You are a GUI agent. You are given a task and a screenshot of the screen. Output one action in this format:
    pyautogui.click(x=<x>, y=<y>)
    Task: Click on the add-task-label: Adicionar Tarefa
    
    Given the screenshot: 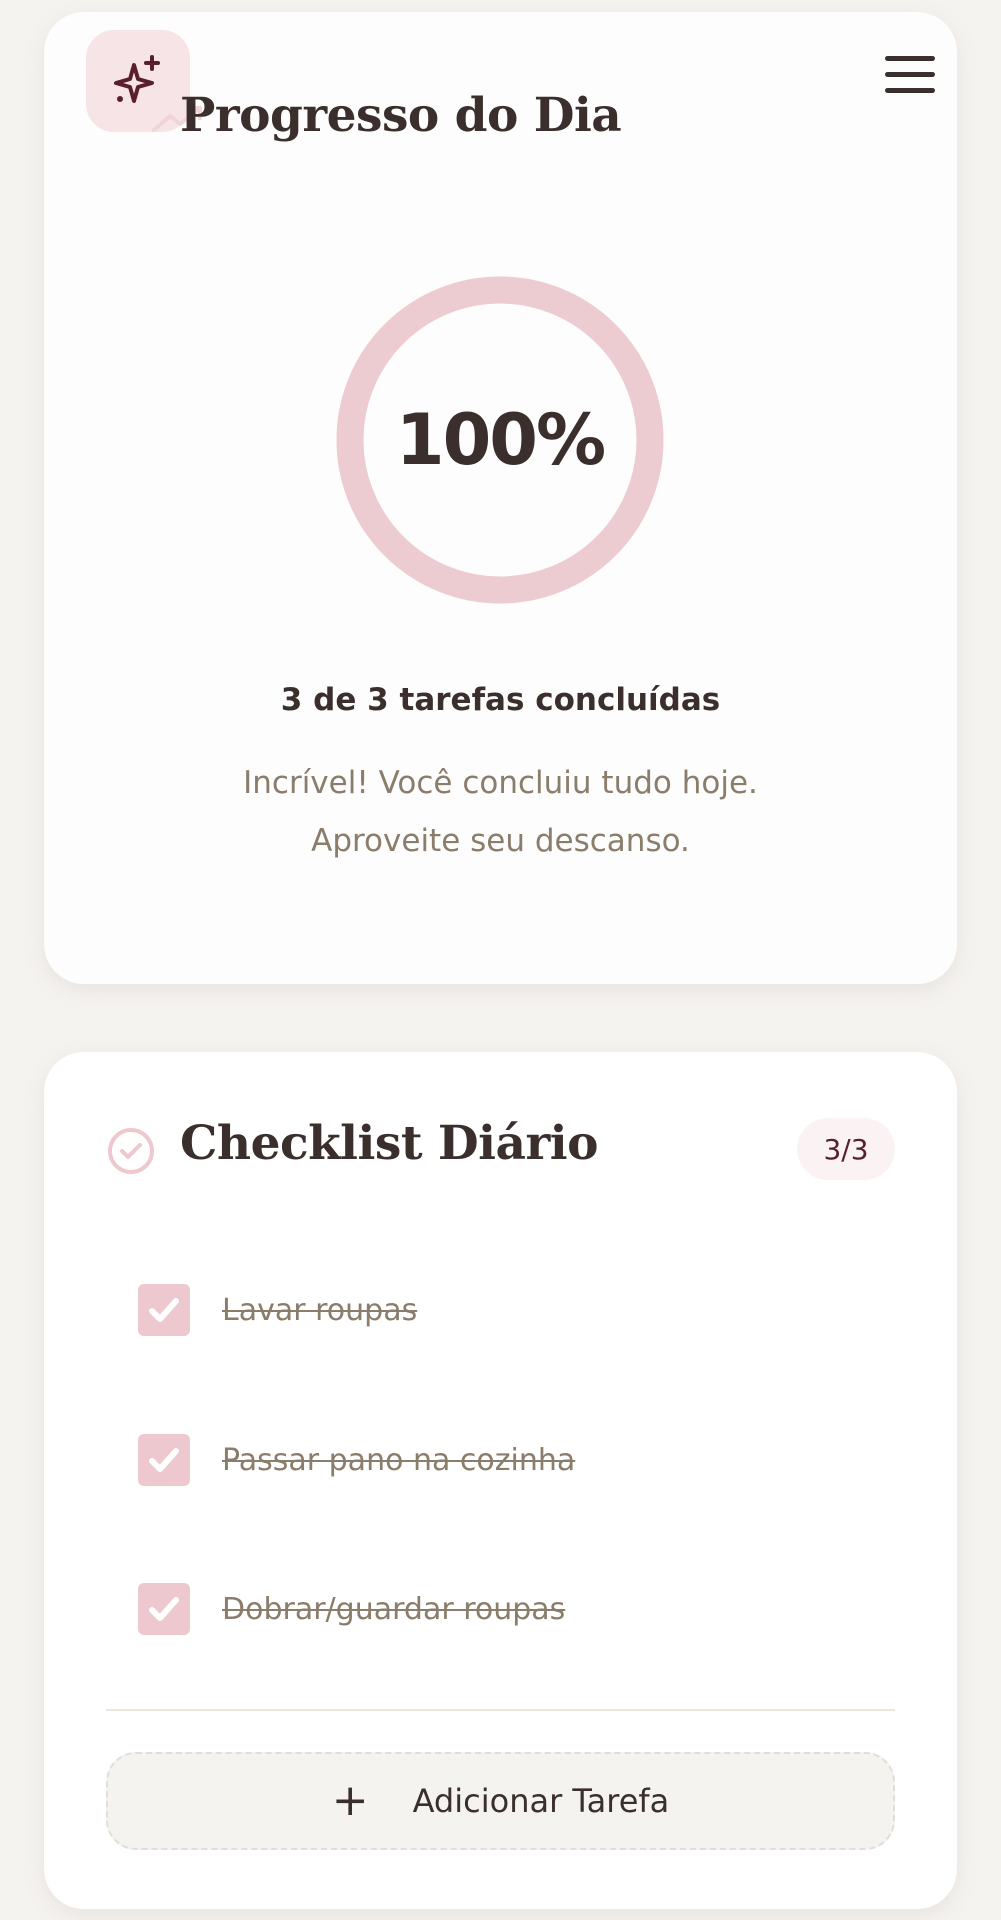 What is the action you would take?
    pyautogui.click(x=541, y=1801)
    